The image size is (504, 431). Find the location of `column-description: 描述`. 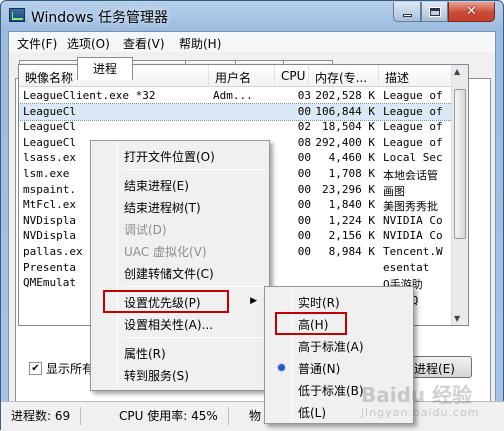

column-description: 描述 is located at coordinates (417, 76).